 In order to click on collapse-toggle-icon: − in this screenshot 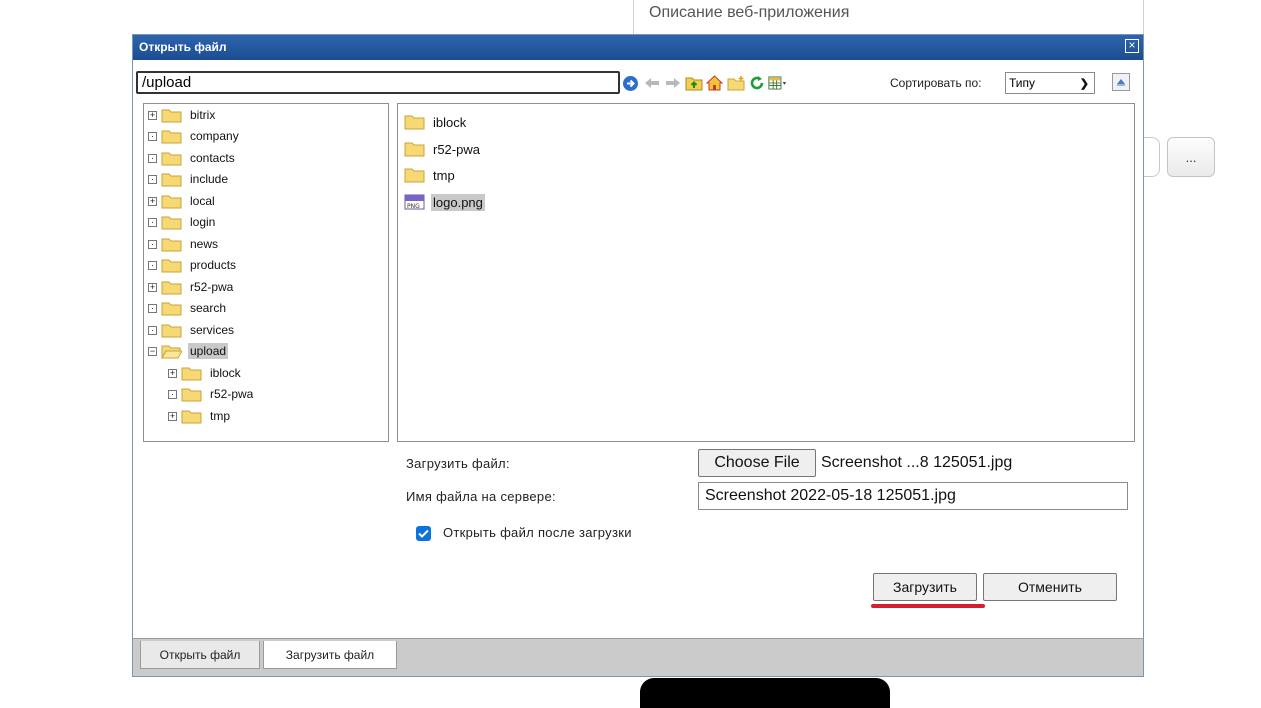, I will do `click(152, 351)`.